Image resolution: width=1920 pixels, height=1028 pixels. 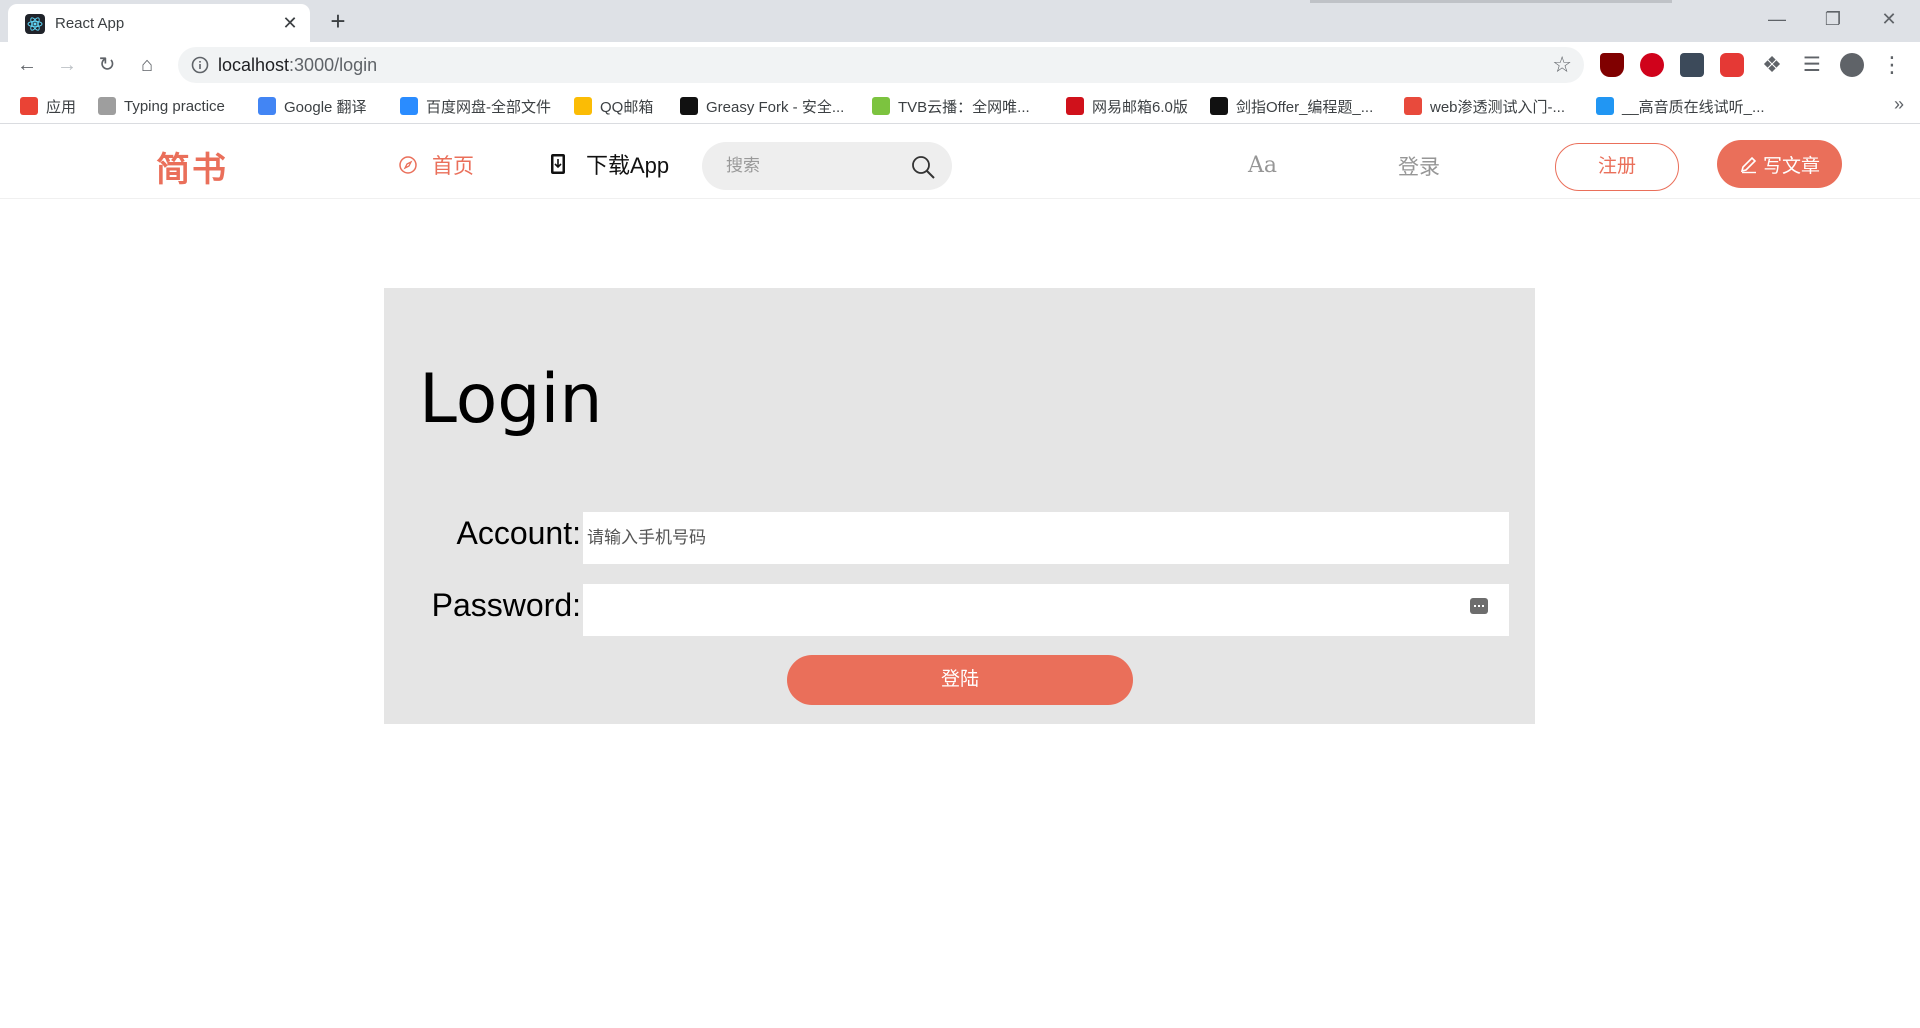 What do you see at coordinates (960, 162) in the screenshot?
I see `site-header: 简书 首页 下载App Aa 登录 注册 写文章` at bounding box center [960, 162].